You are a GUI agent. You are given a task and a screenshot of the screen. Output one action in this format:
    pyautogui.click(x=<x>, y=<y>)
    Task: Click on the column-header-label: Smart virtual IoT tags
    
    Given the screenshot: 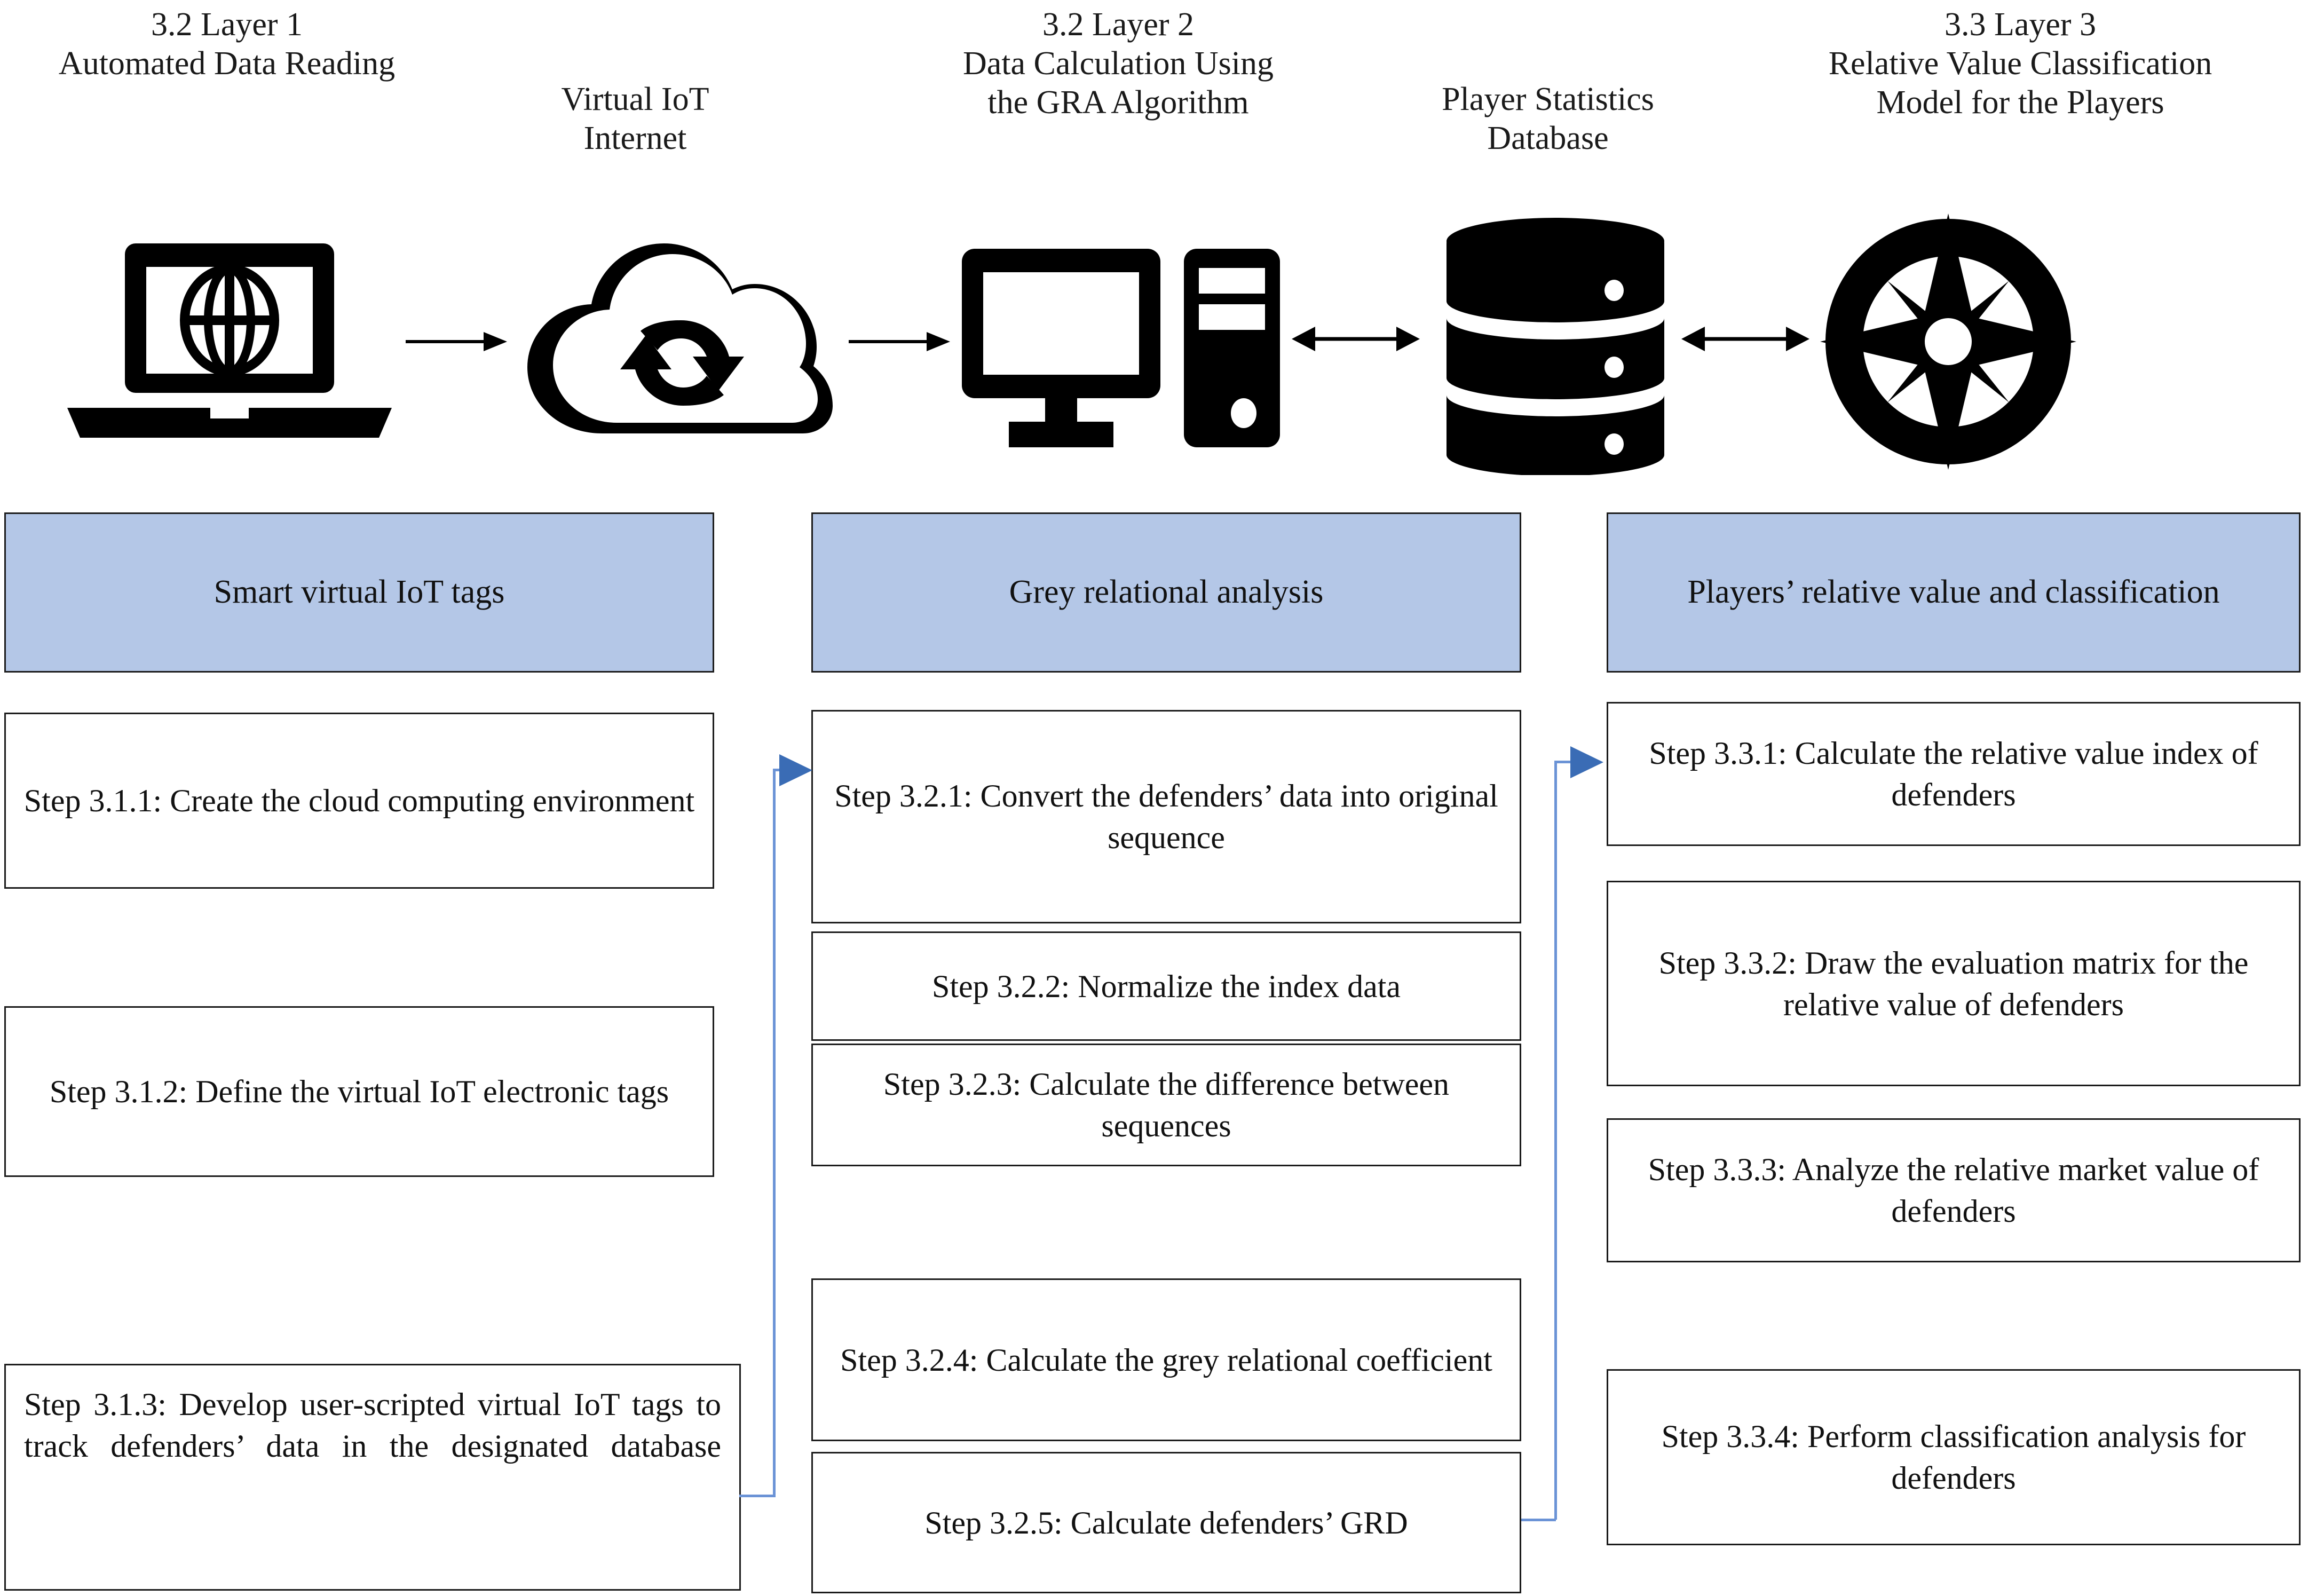 What is the action you would take?
    pyautogui.click(x=360, y=592)
    